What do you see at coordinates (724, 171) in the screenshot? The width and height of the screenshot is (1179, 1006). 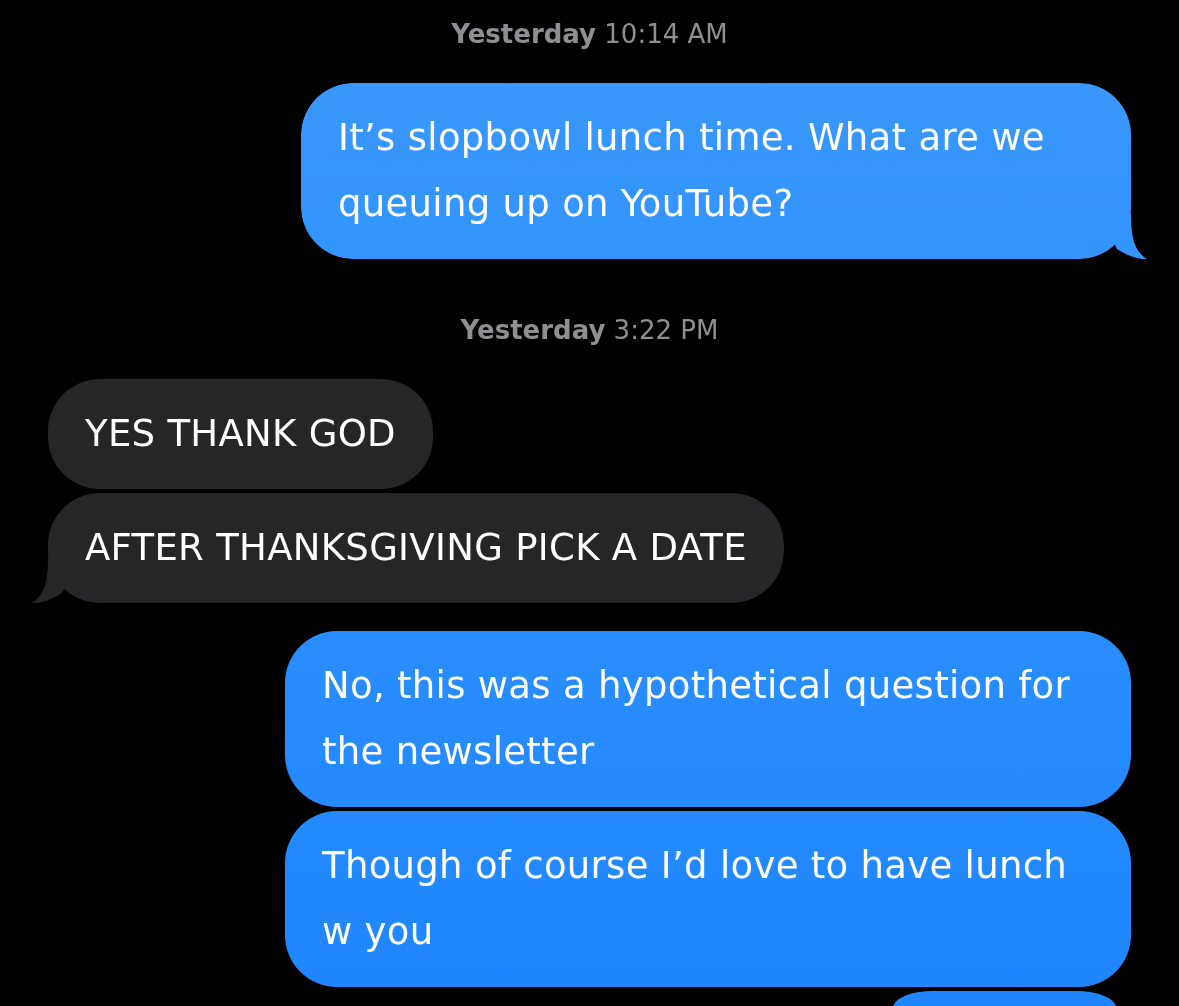 I see `message-bubble: It’s slopbowl lunch time. What are we queuing up on YouTube?` at bounding box center [724, 171].